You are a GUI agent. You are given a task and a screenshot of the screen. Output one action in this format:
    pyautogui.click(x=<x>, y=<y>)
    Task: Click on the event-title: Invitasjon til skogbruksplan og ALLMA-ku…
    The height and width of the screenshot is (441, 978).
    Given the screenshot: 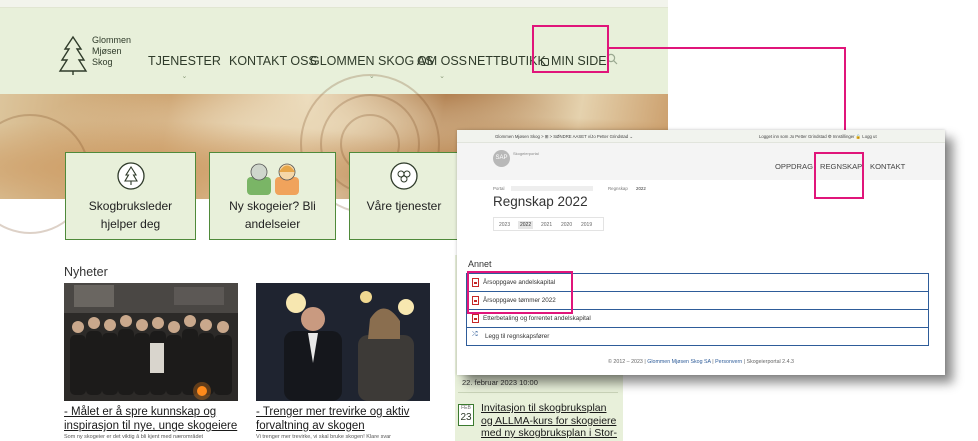 What is the action you would take?
    pyautogui.click(x=551, y=421)
    